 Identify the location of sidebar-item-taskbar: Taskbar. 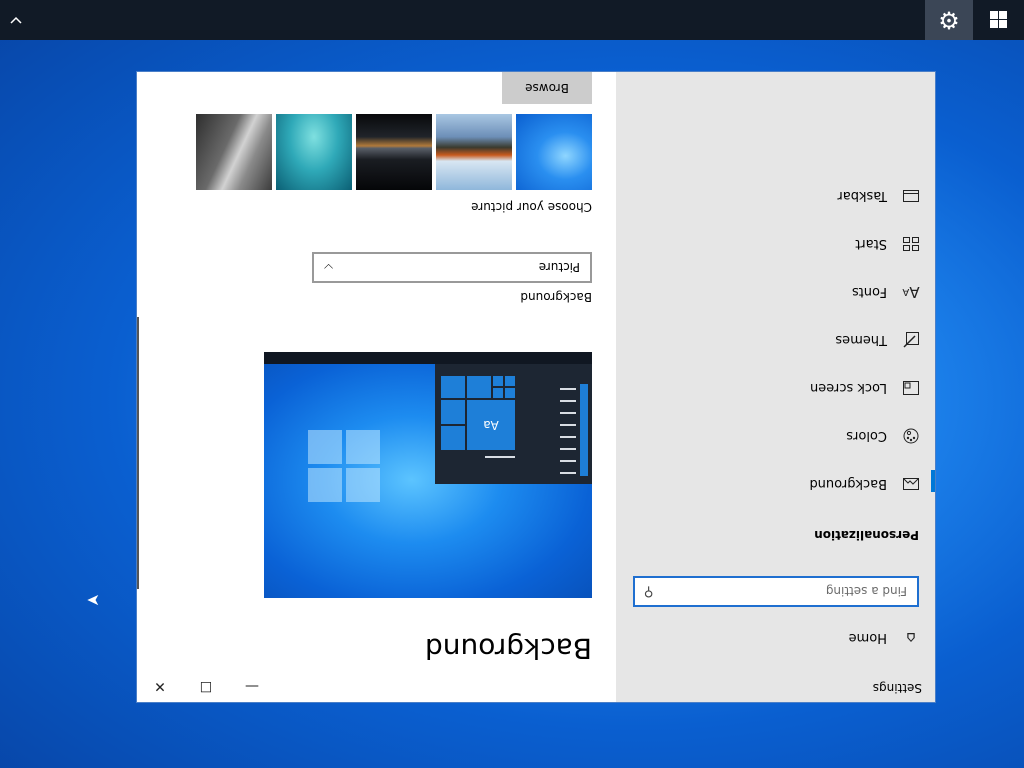
(775, 196).